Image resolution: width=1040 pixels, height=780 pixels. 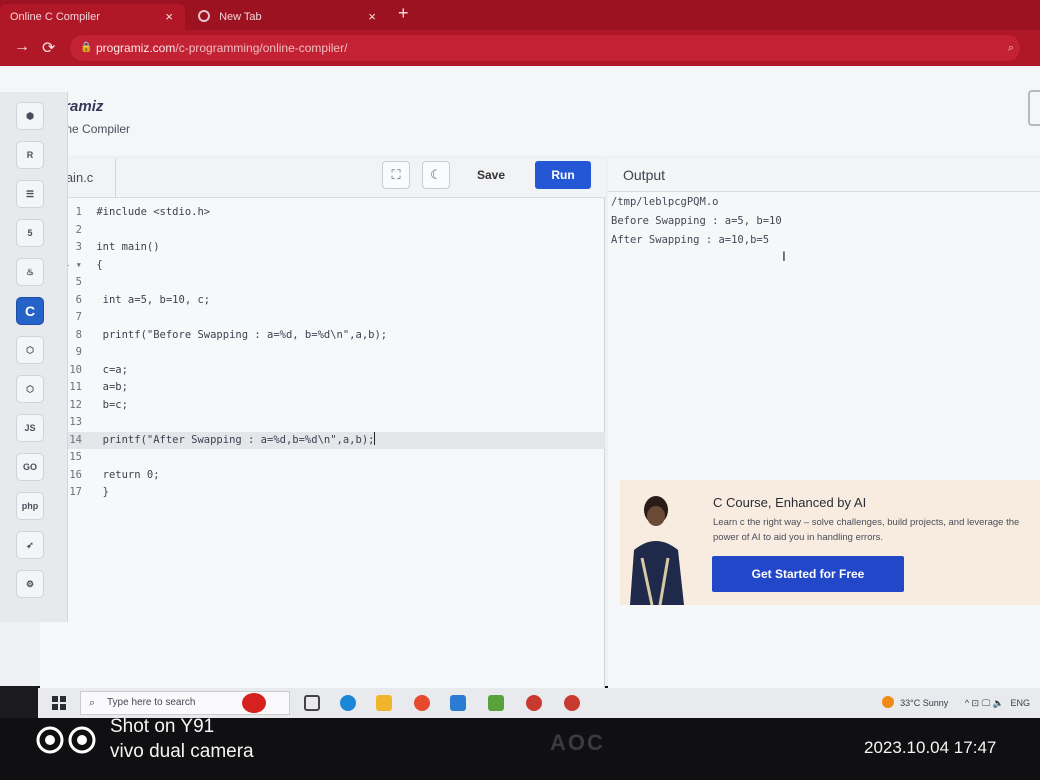 What do you see at coordinates (690, 240) in the screenshot?
I see `output-line: After Swapping : a=10,b=5` at bounding box center [690, 240].